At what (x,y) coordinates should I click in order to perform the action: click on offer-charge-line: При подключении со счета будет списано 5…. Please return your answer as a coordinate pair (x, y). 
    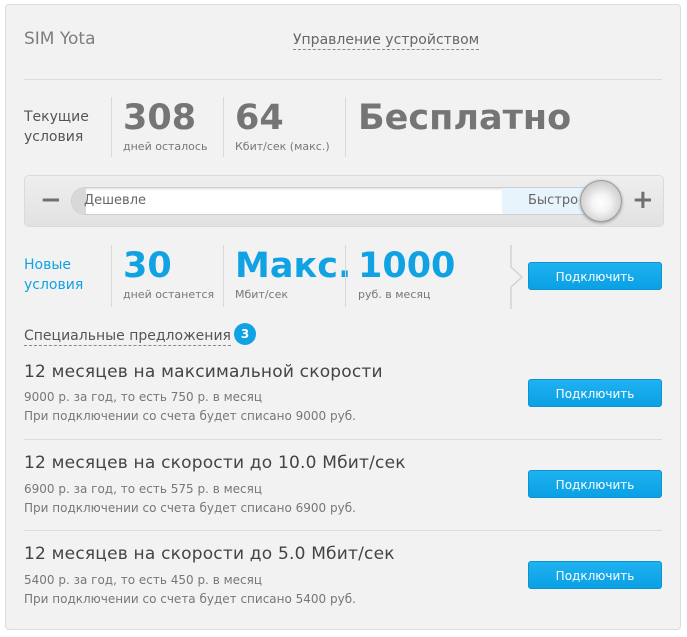
    Looking at the image, I should click on (190, 599).